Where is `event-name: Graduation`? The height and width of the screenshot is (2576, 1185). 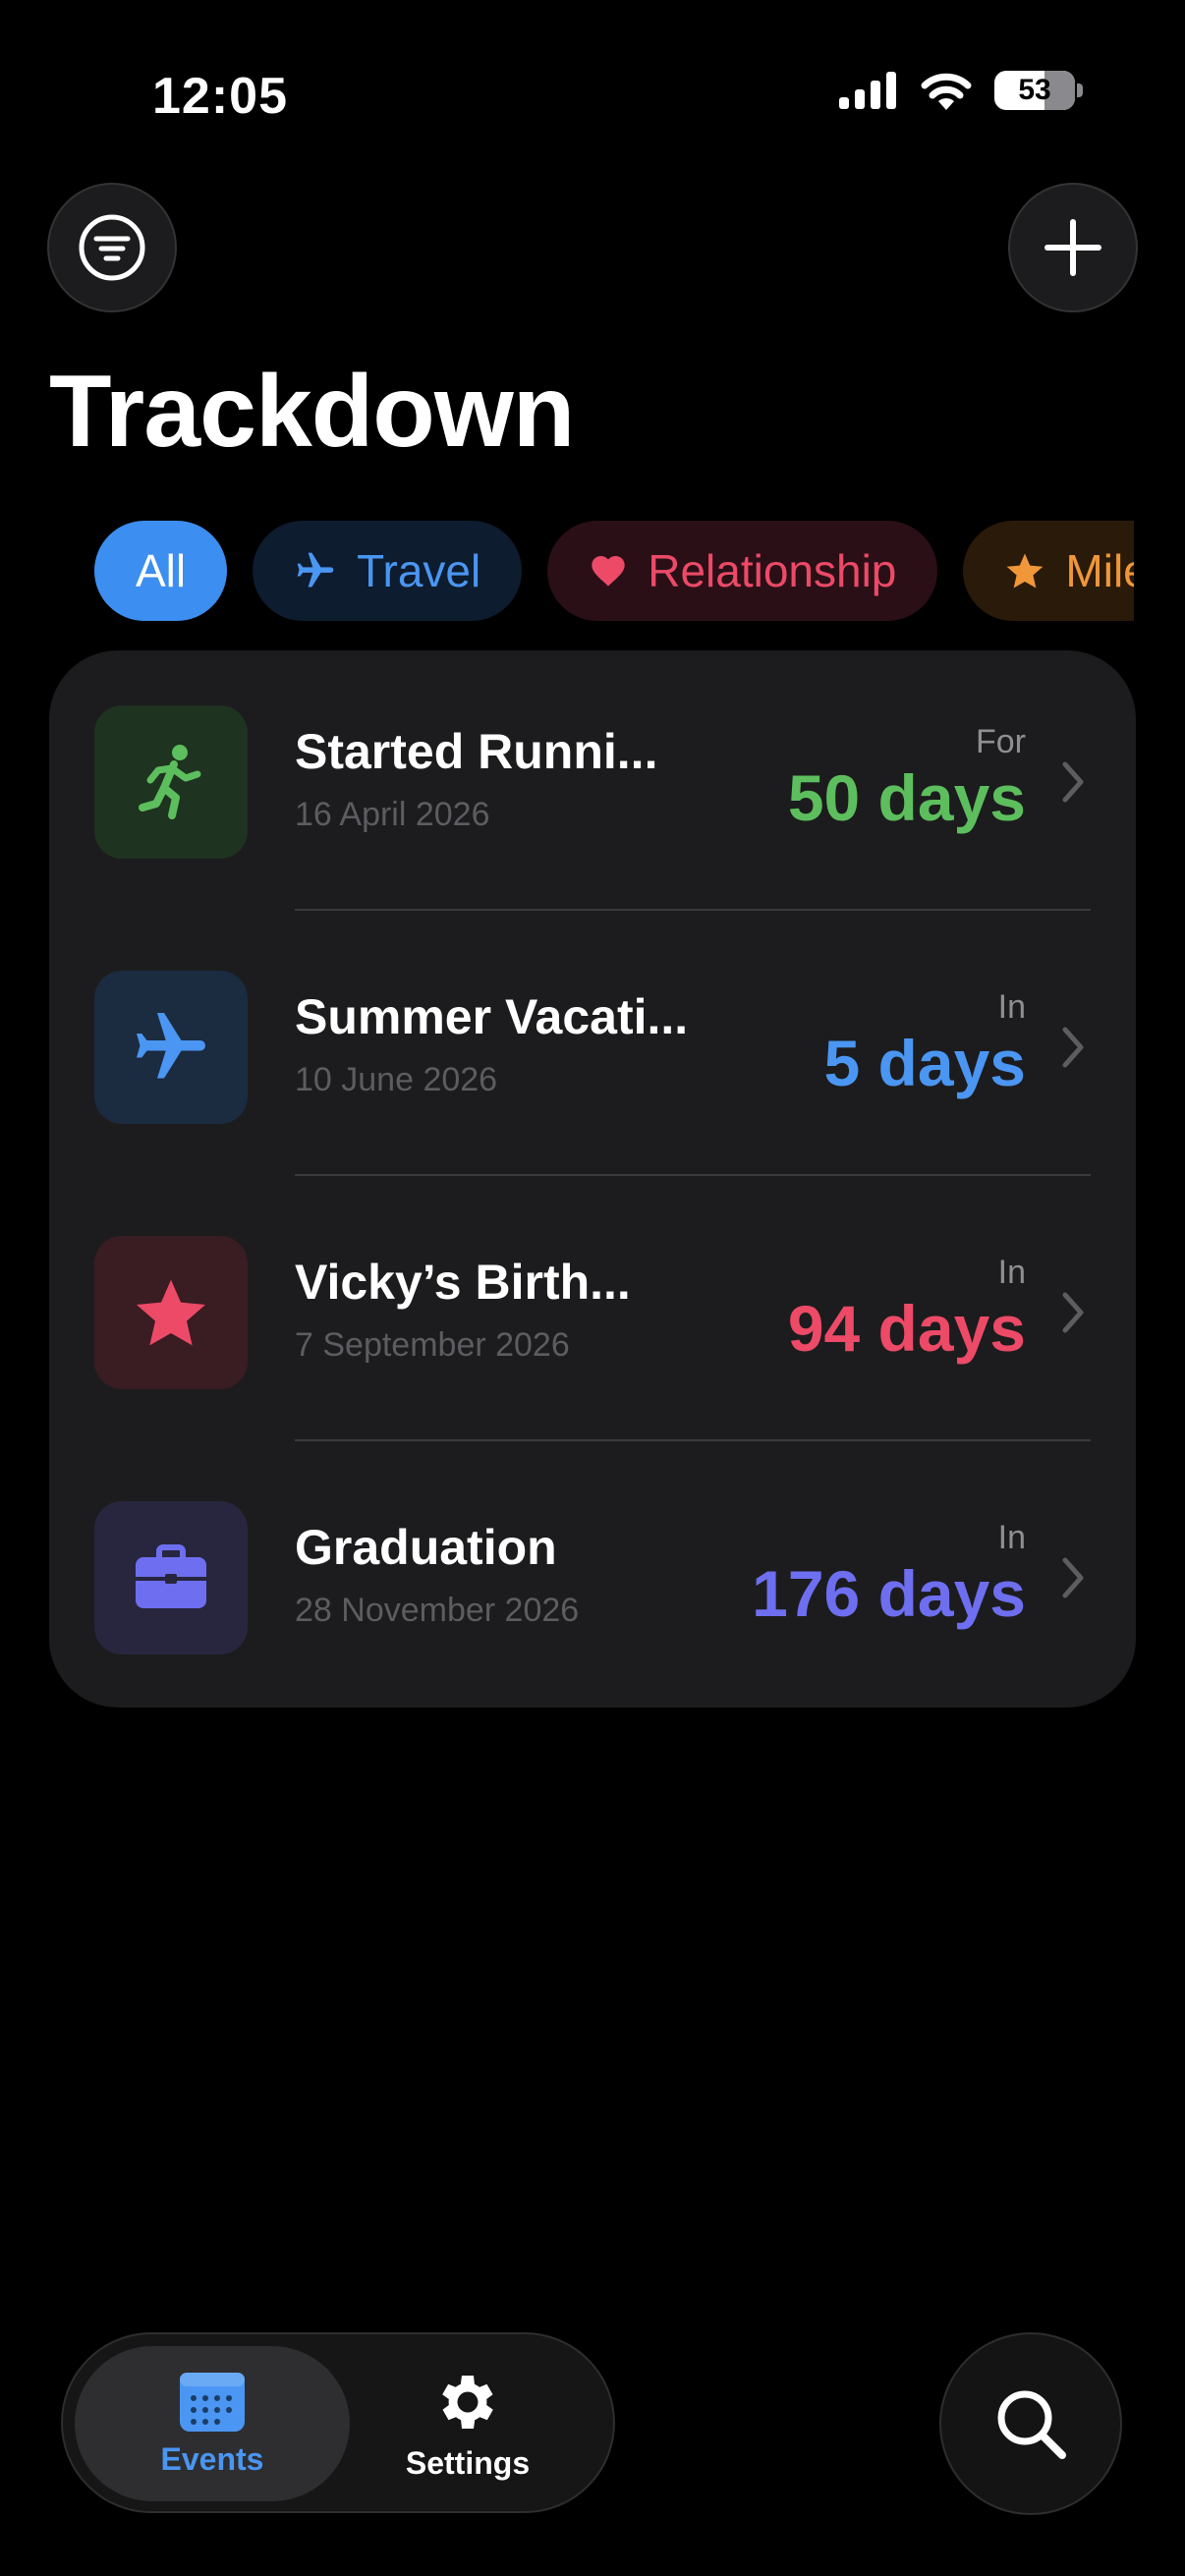
event-name: Graduation is located at coordinates (426, 1547).